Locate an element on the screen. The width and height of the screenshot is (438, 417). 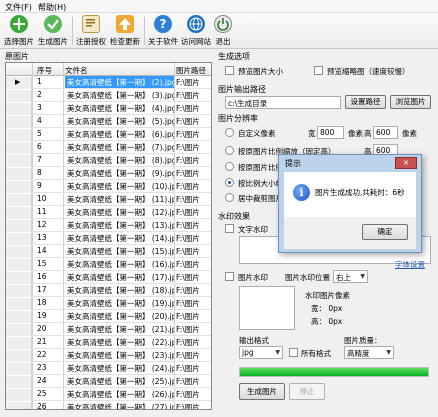
table-row: 5 美女高清壁纸【第一期】 (6).jpg F:\图片 is located at coordinates (108, 134).